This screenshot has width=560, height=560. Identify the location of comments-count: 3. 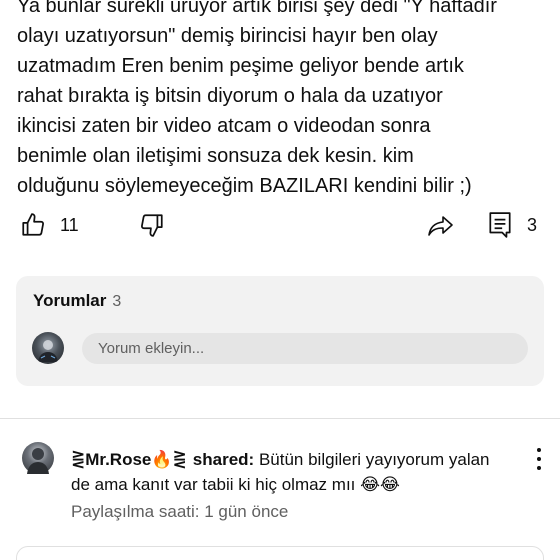
(117, 301).